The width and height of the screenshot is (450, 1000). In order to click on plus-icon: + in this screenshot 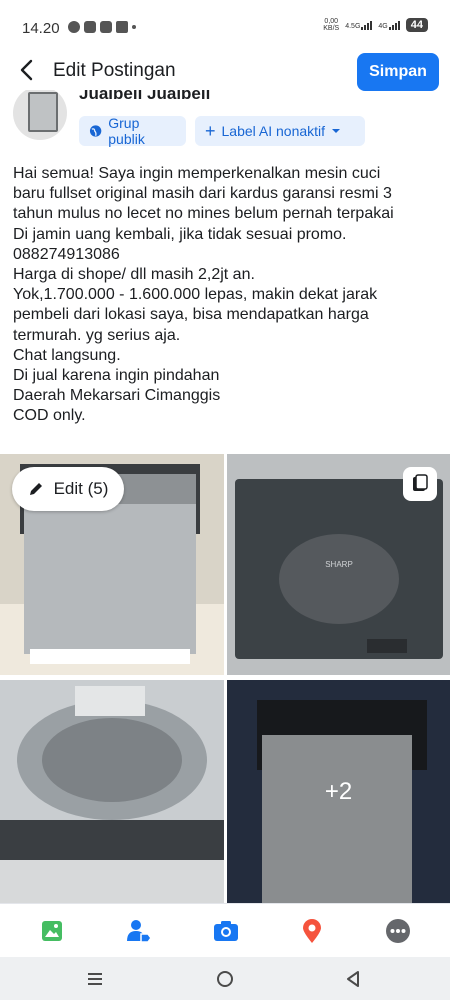, I will do `click(210, 131)`.